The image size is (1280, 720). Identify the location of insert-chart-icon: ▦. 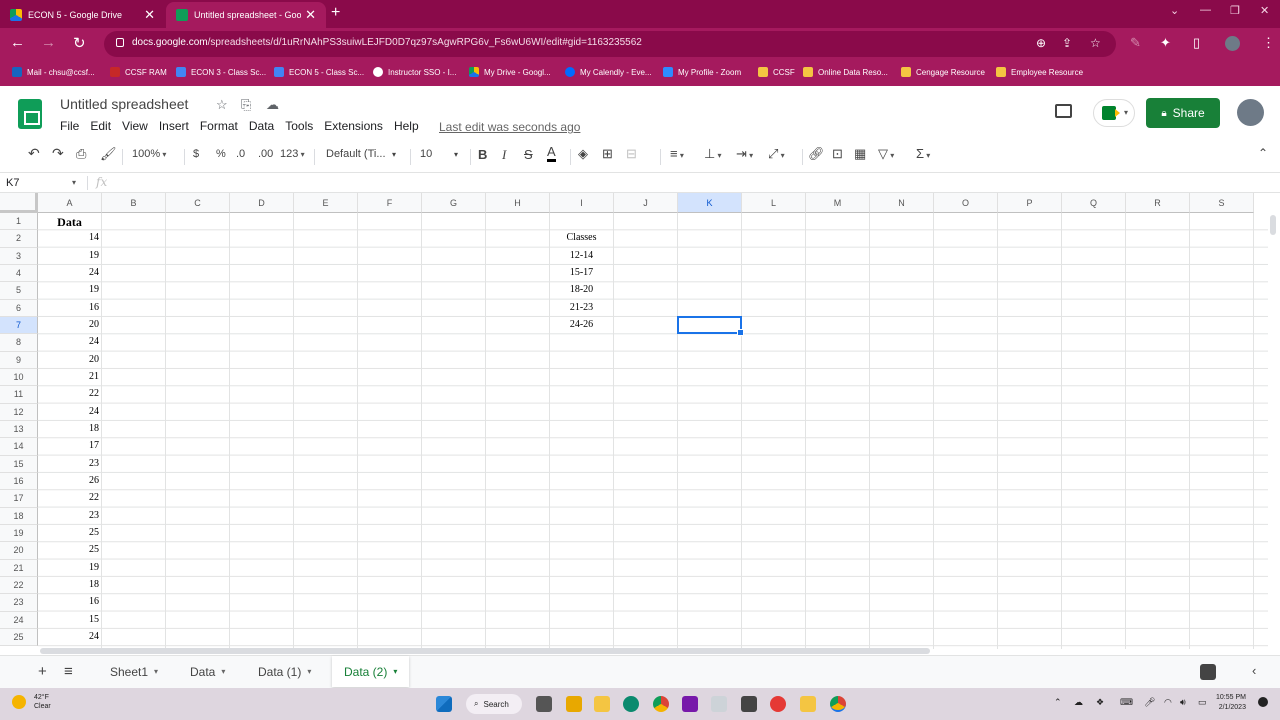
(860, 154).